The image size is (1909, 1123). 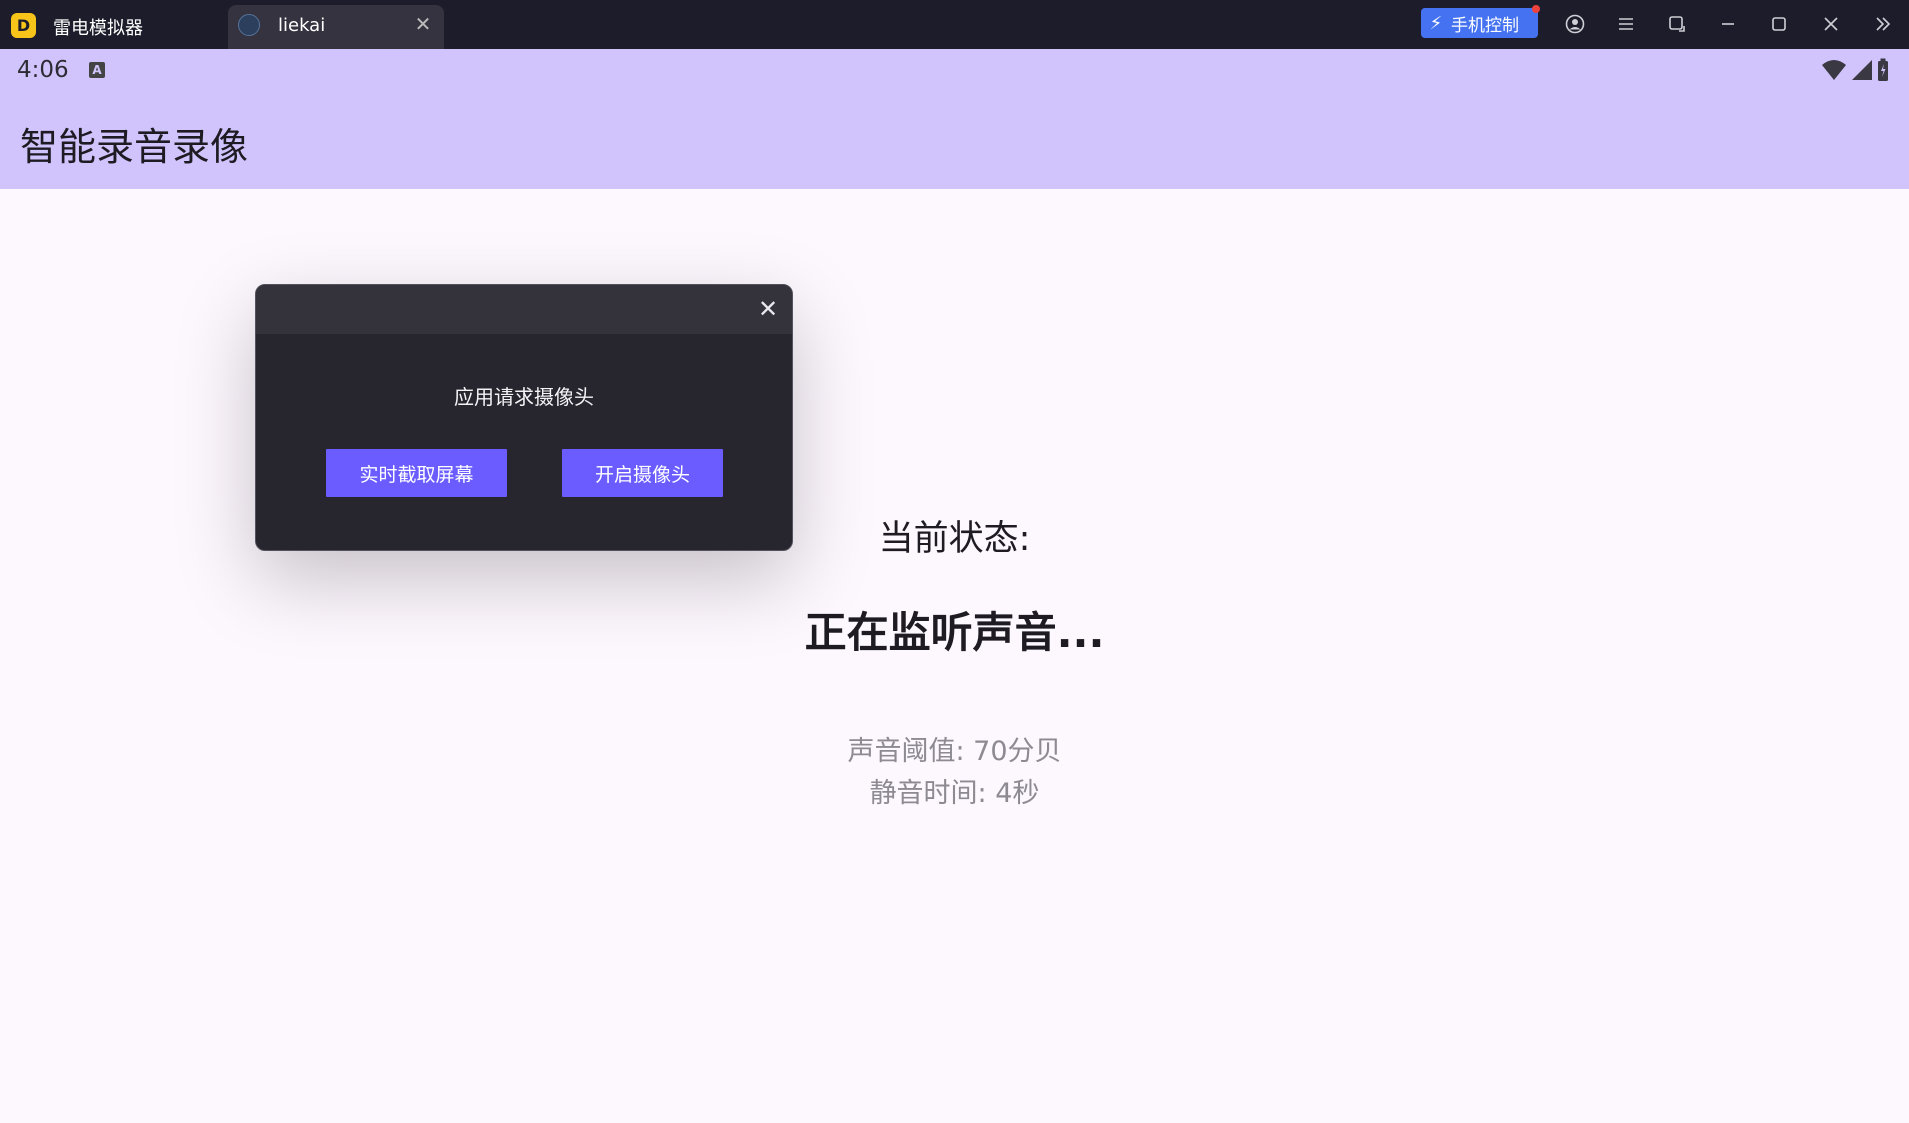 I want to click on tab-liekai: liekai ✕, so click(x=336, y=27).